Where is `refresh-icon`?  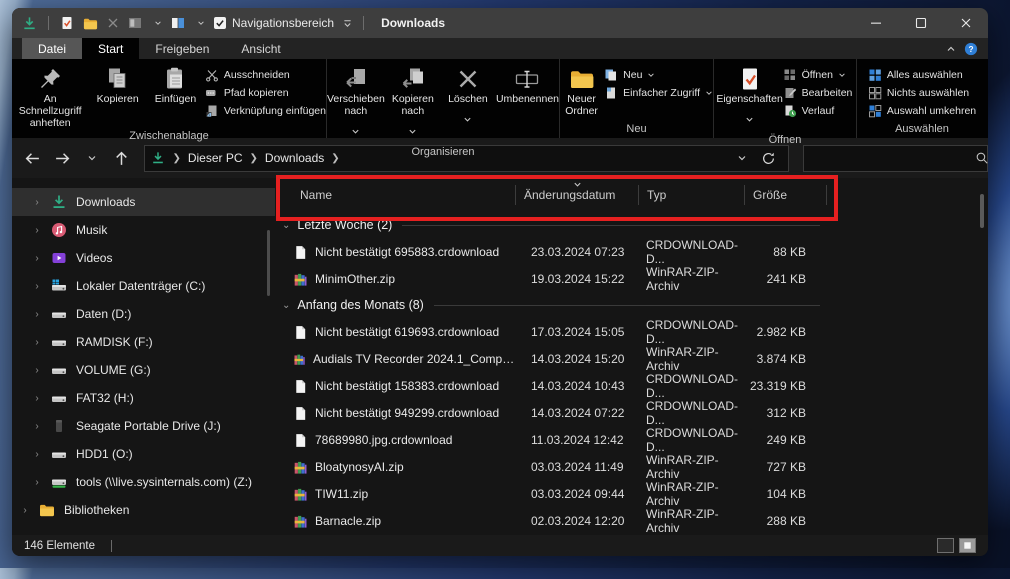
refresh-icon is located at coordinates (768, 158).